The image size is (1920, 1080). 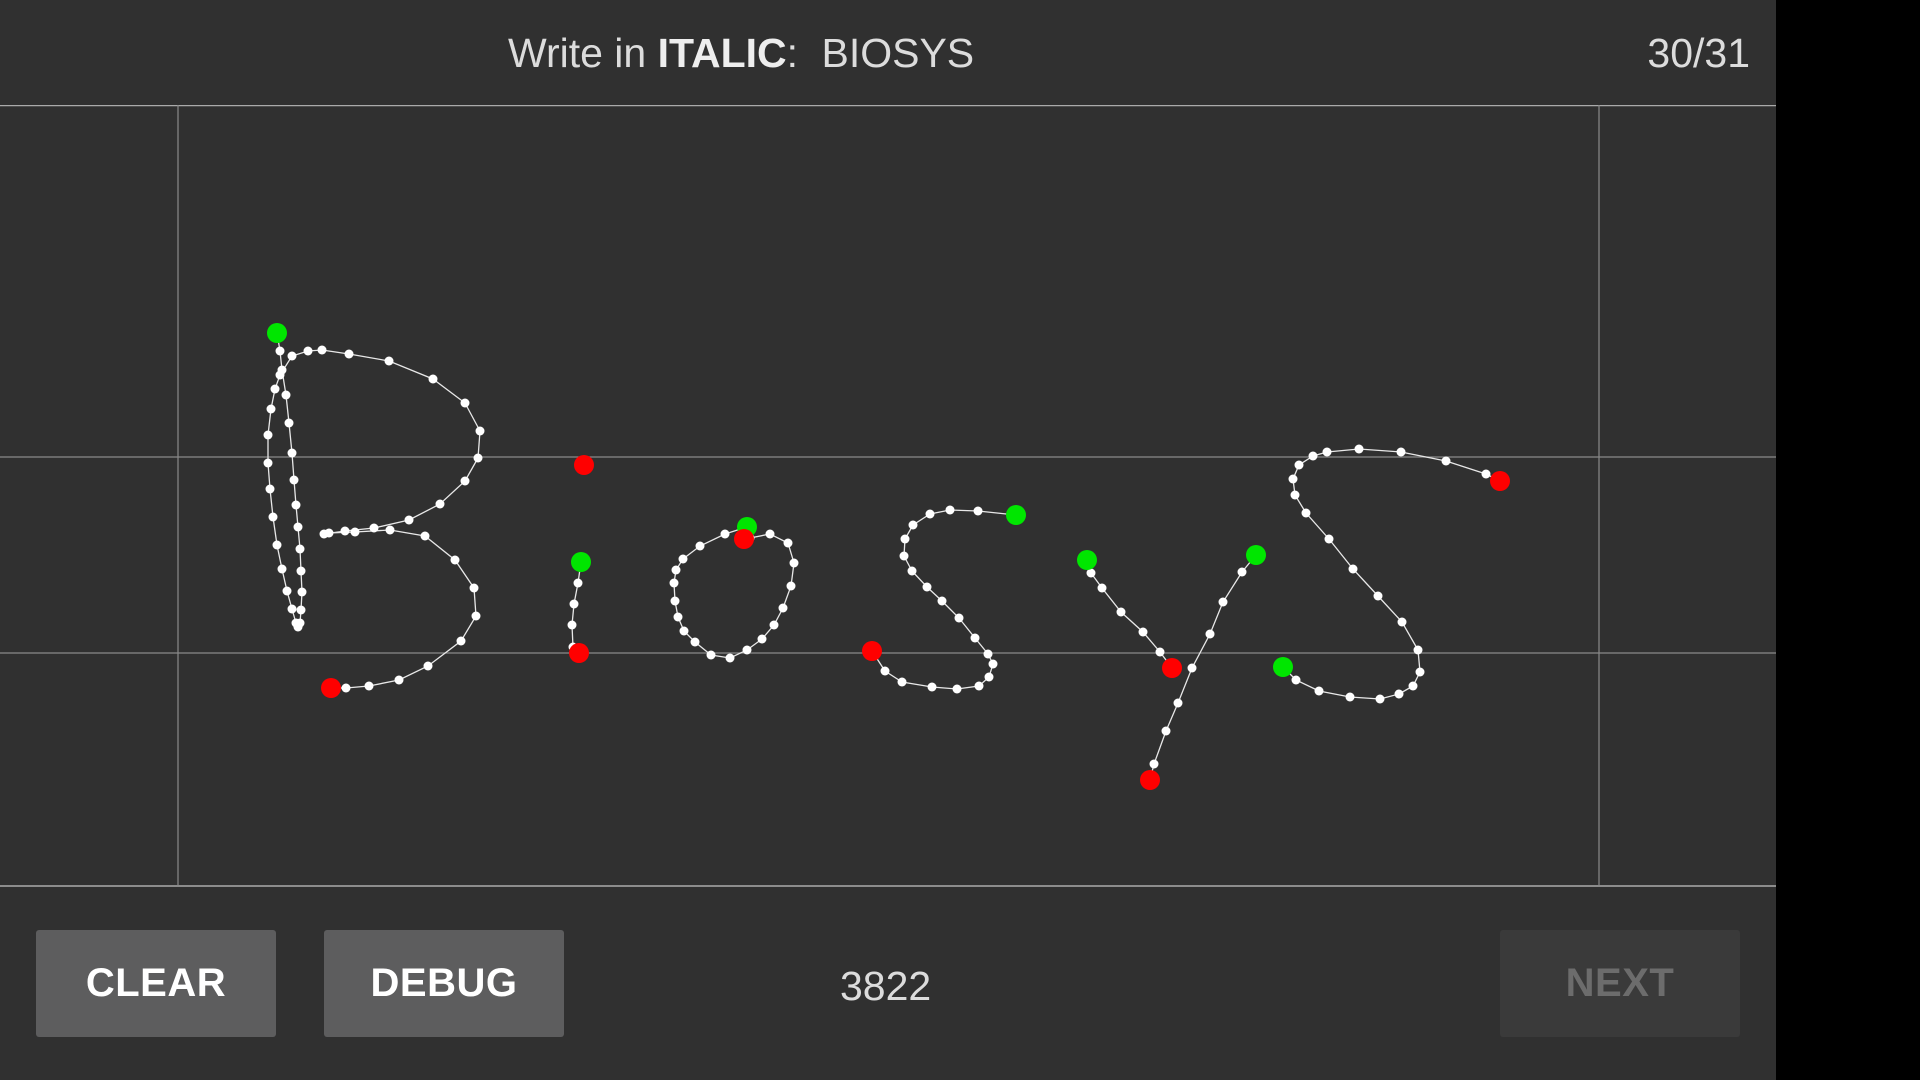 What do you see at coordinates (898, 53) in the screenshot?
I see `target-word: BIOSYS` at bounding box center [898, 53].